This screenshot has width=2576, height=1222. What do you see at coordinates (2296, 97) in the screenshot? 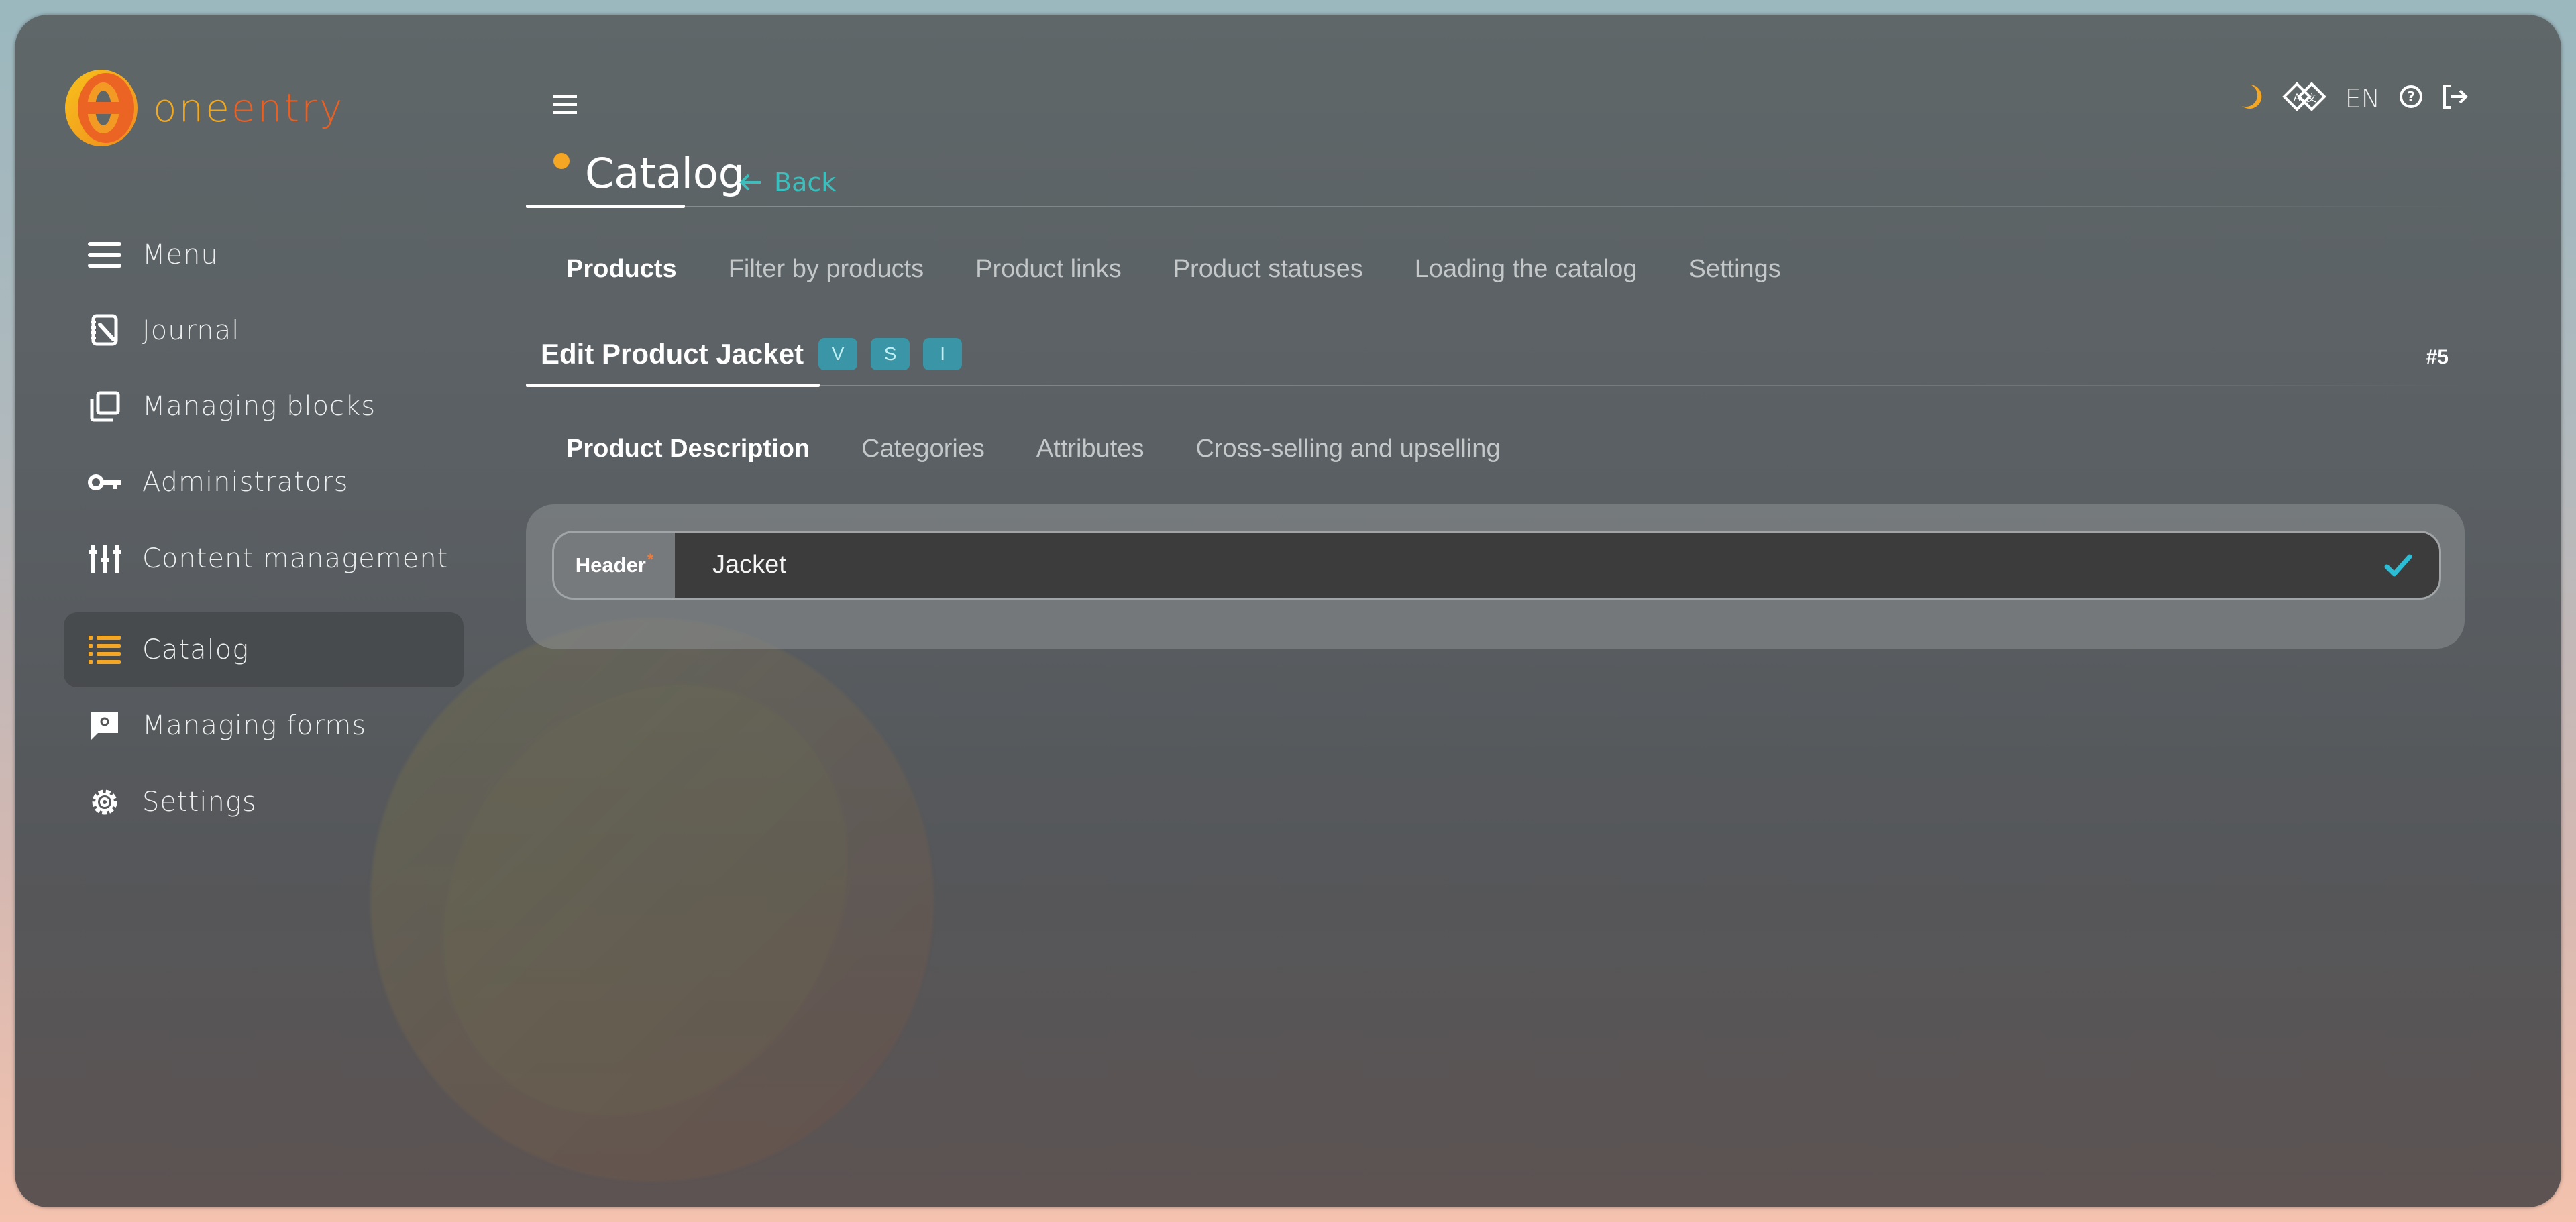
I see `svg-text: A` at bounding box center [2296, 97].